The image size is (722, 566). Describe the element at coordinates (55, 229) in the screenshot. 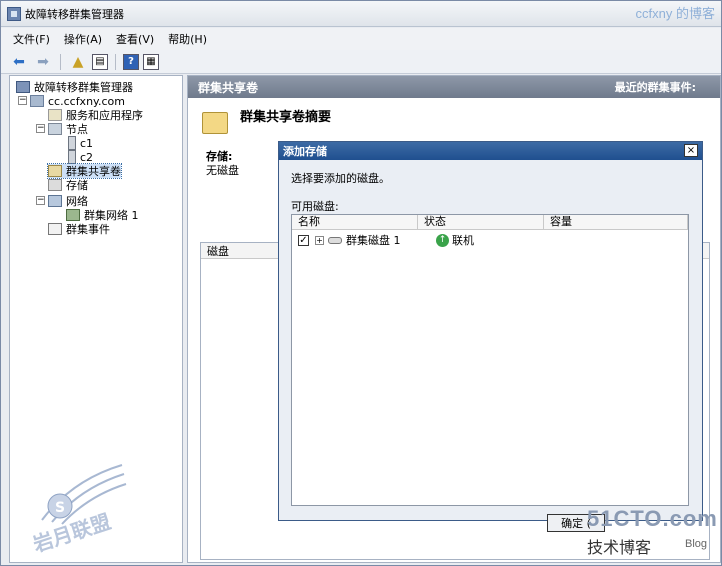

I see `events-icon` at that location.